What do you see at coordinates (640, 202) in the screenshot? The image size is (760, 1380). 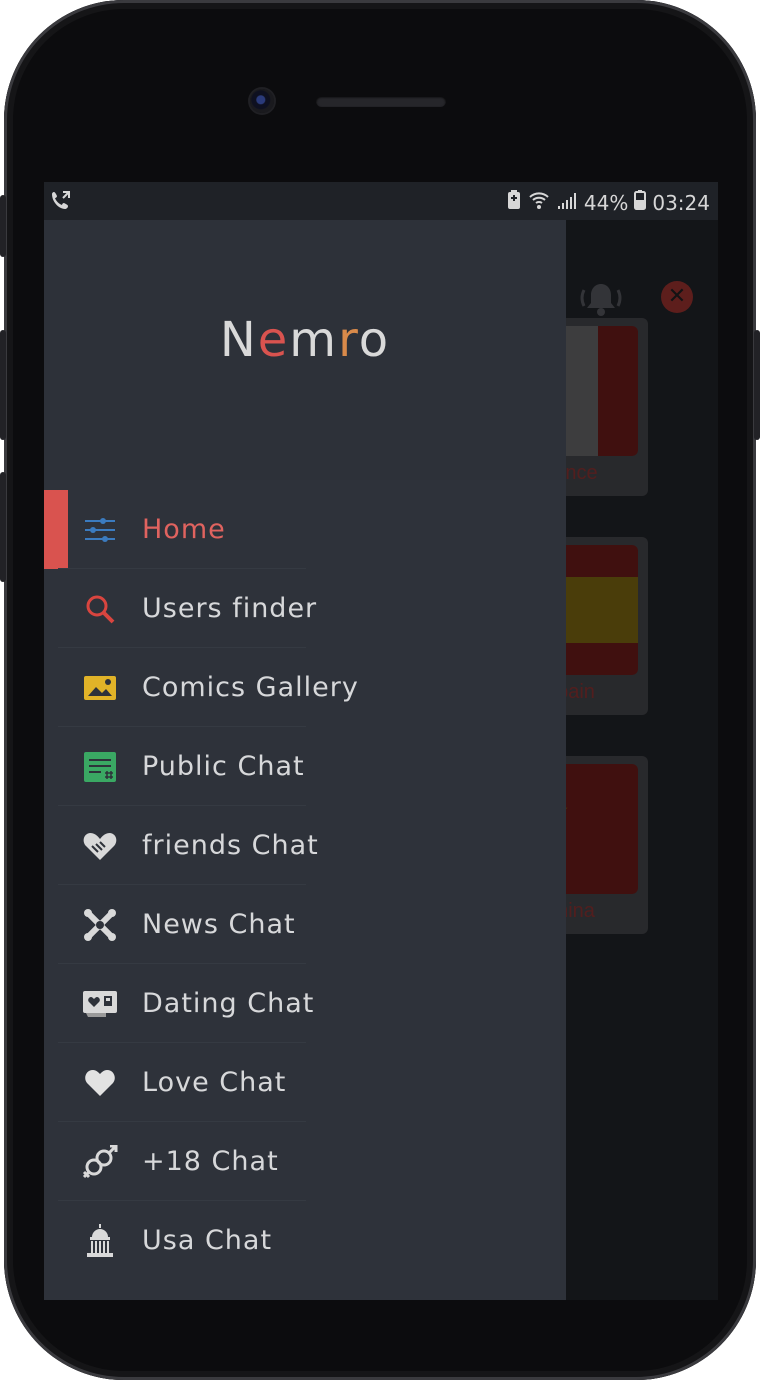 I see `battery-icon` at bounding box center [640, 202].